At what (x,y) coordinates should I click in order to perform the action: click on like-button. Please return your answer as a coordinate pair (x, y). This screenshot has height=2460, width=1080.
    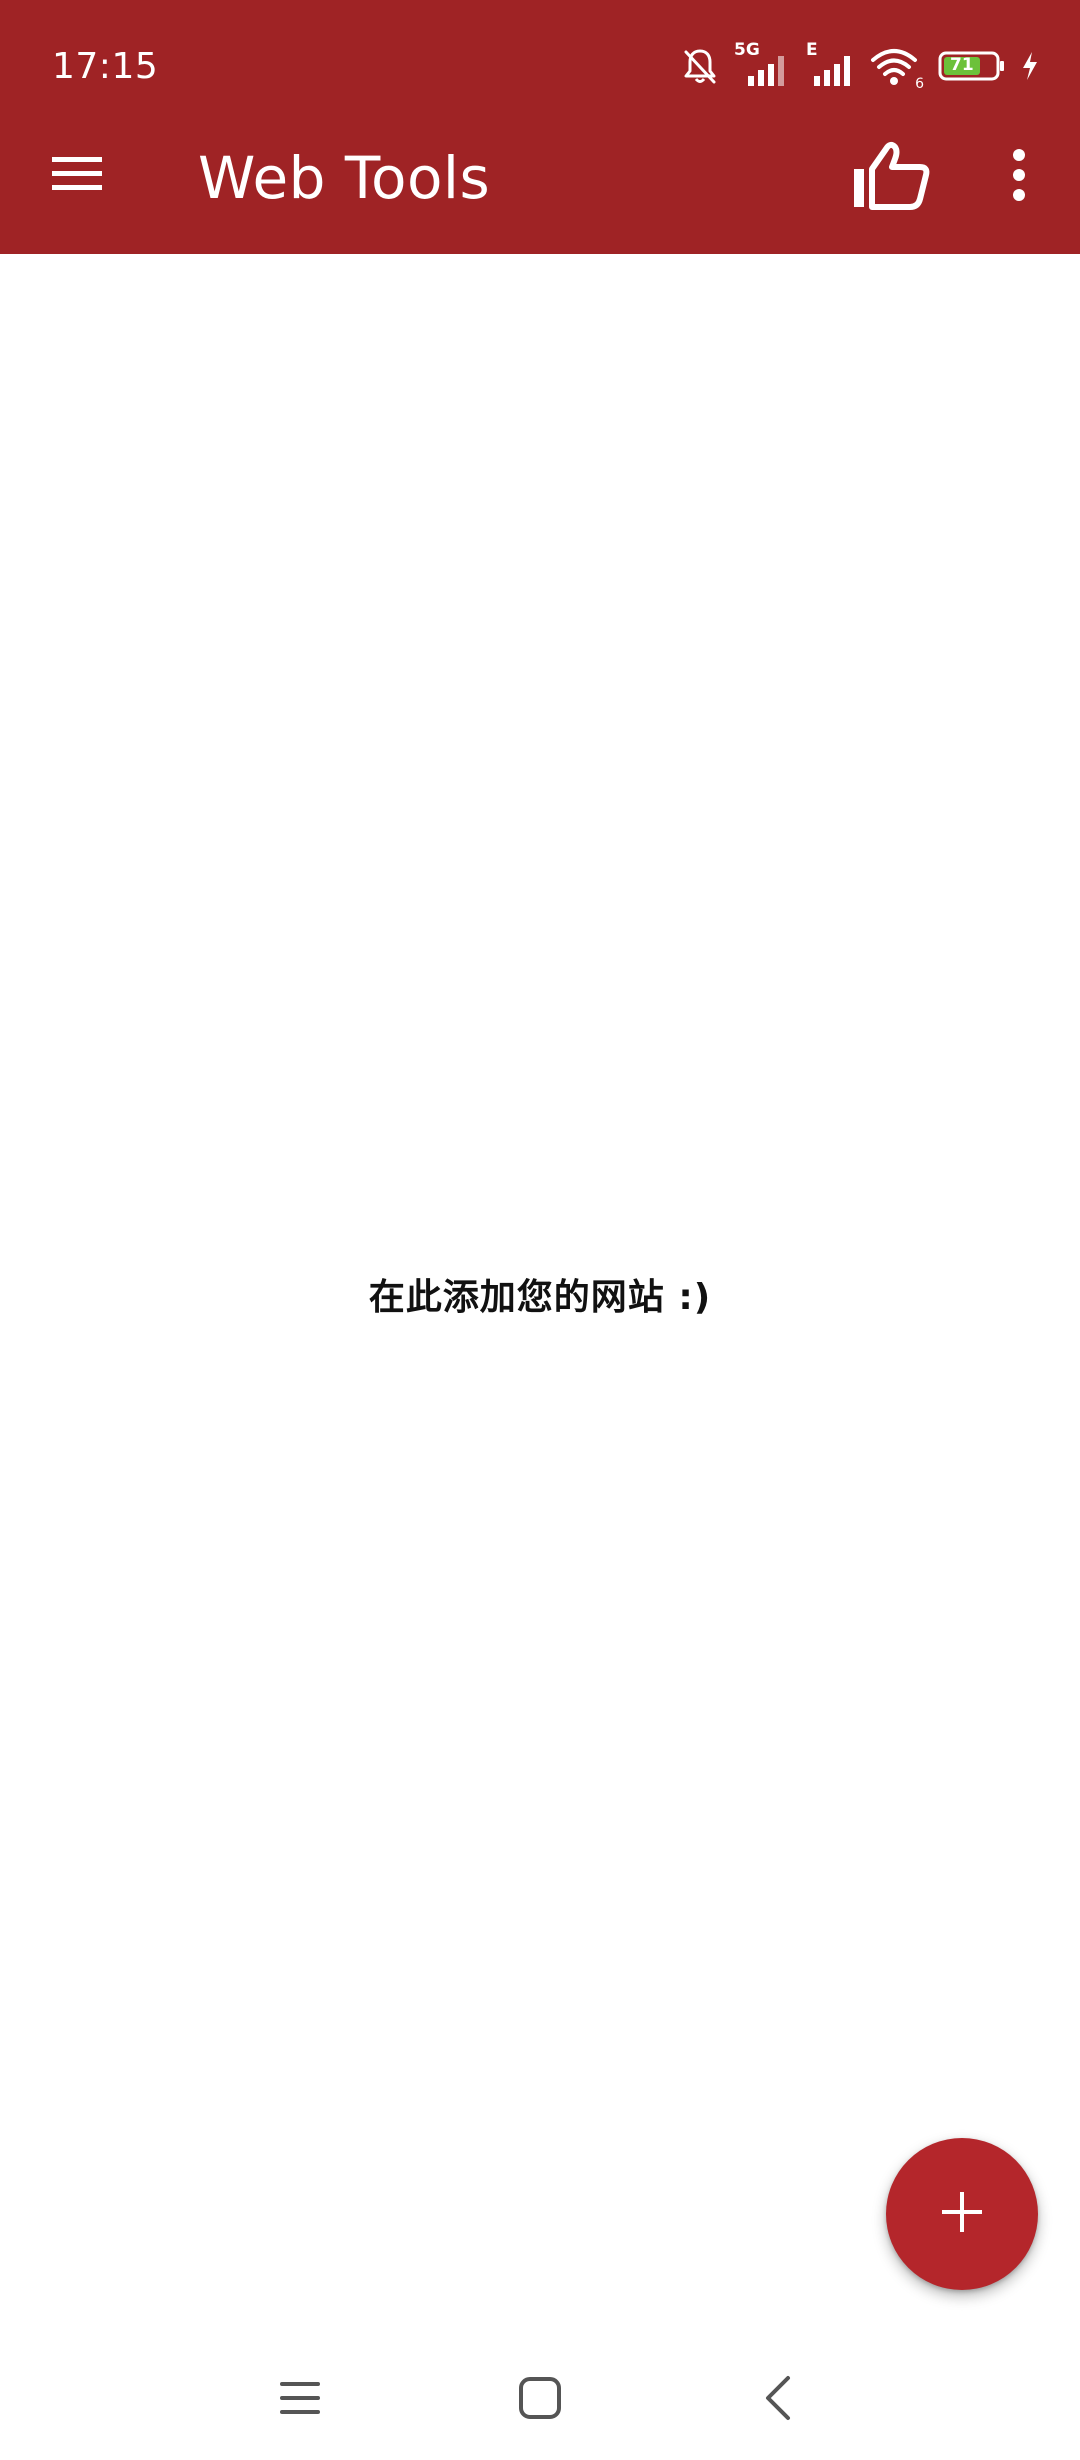
    Looking at the image, I should click on (890, 177).